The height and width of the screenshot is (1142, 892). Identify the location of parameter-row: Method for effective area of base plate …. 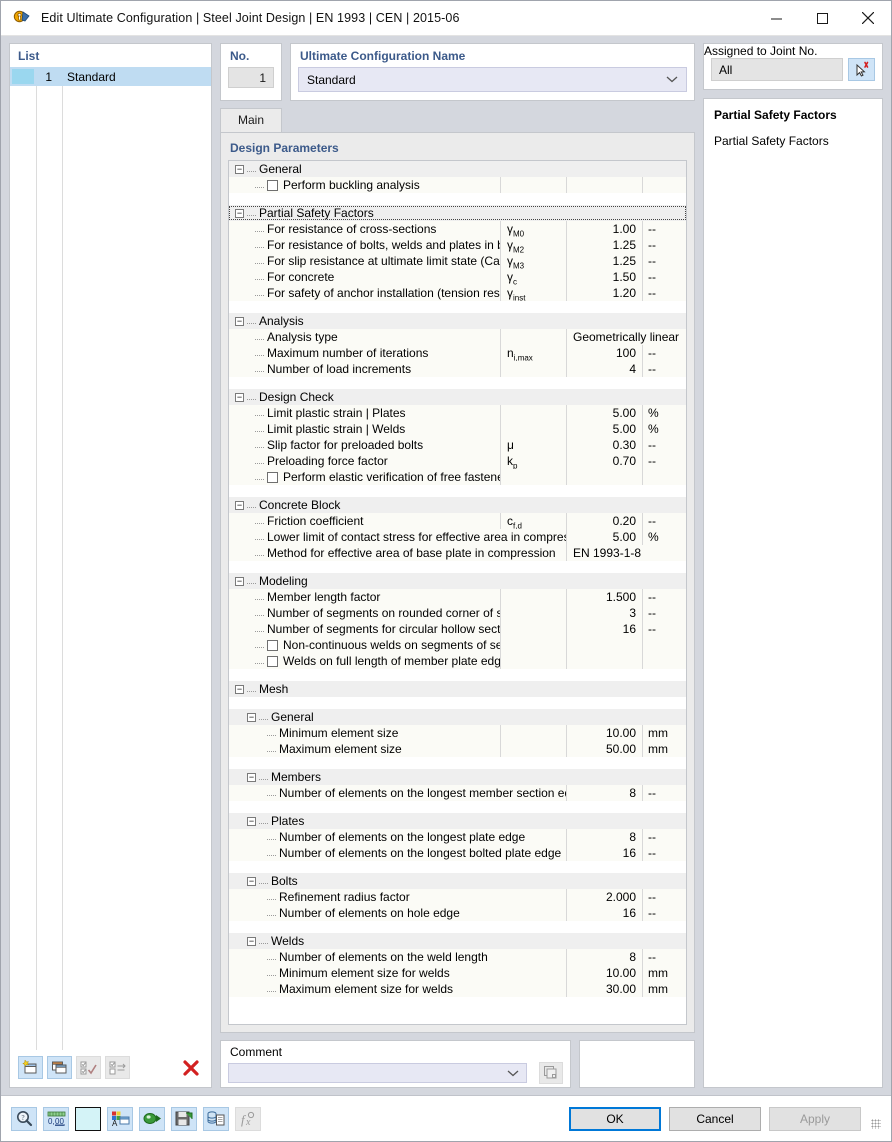
(457, 553).